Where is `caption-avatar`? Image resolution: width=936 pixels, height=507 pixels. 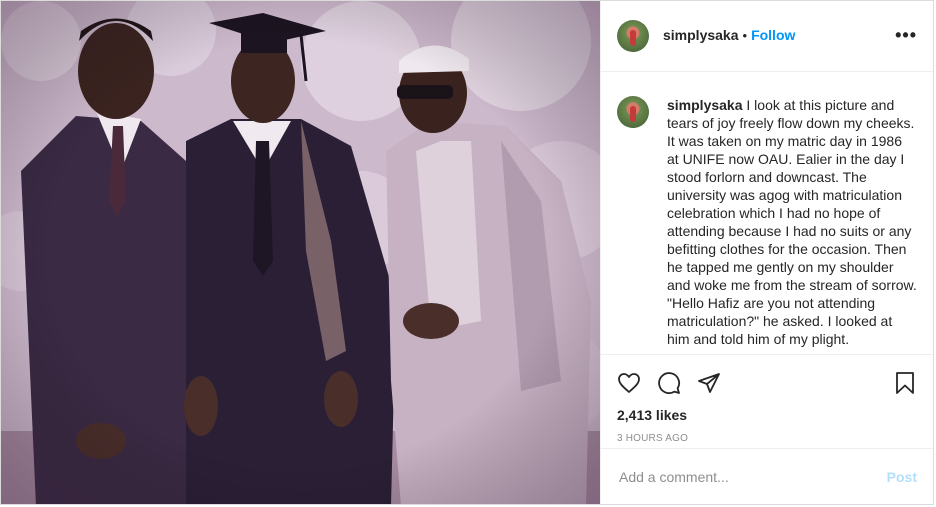
caption-avatar is located at coordinates (633, 111).